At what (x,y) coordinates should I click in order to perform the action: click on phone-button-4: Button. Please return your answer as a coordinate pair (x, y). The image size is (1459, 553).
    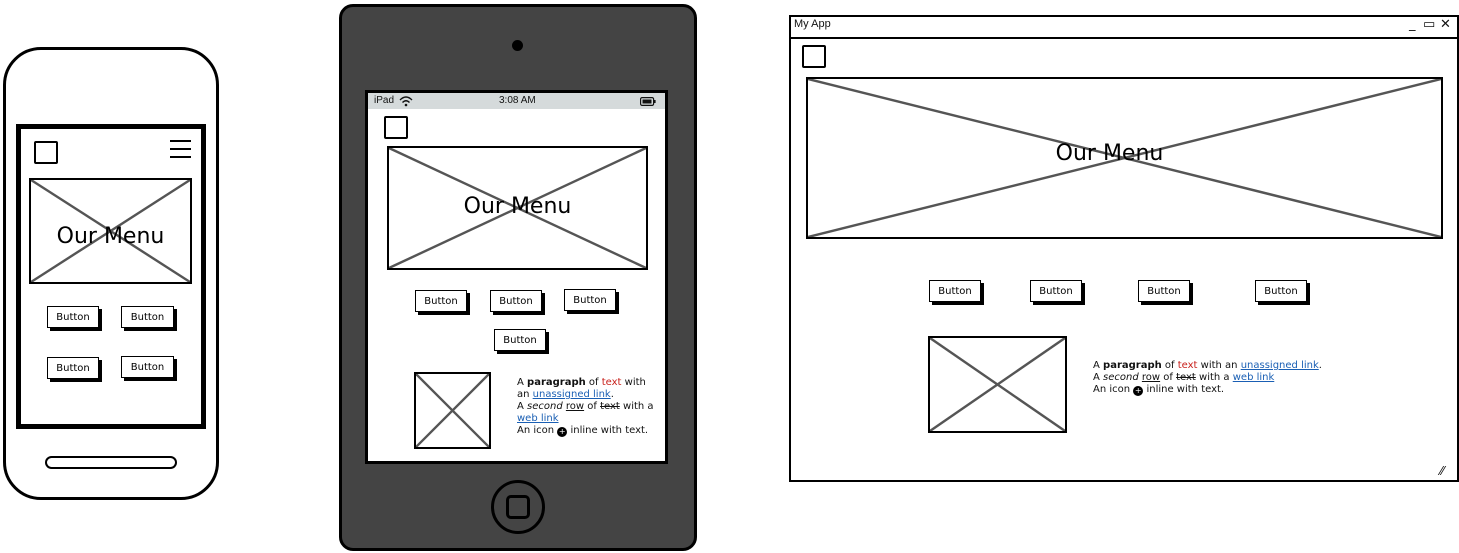
    Looking at the image, I should click on (147, 367).